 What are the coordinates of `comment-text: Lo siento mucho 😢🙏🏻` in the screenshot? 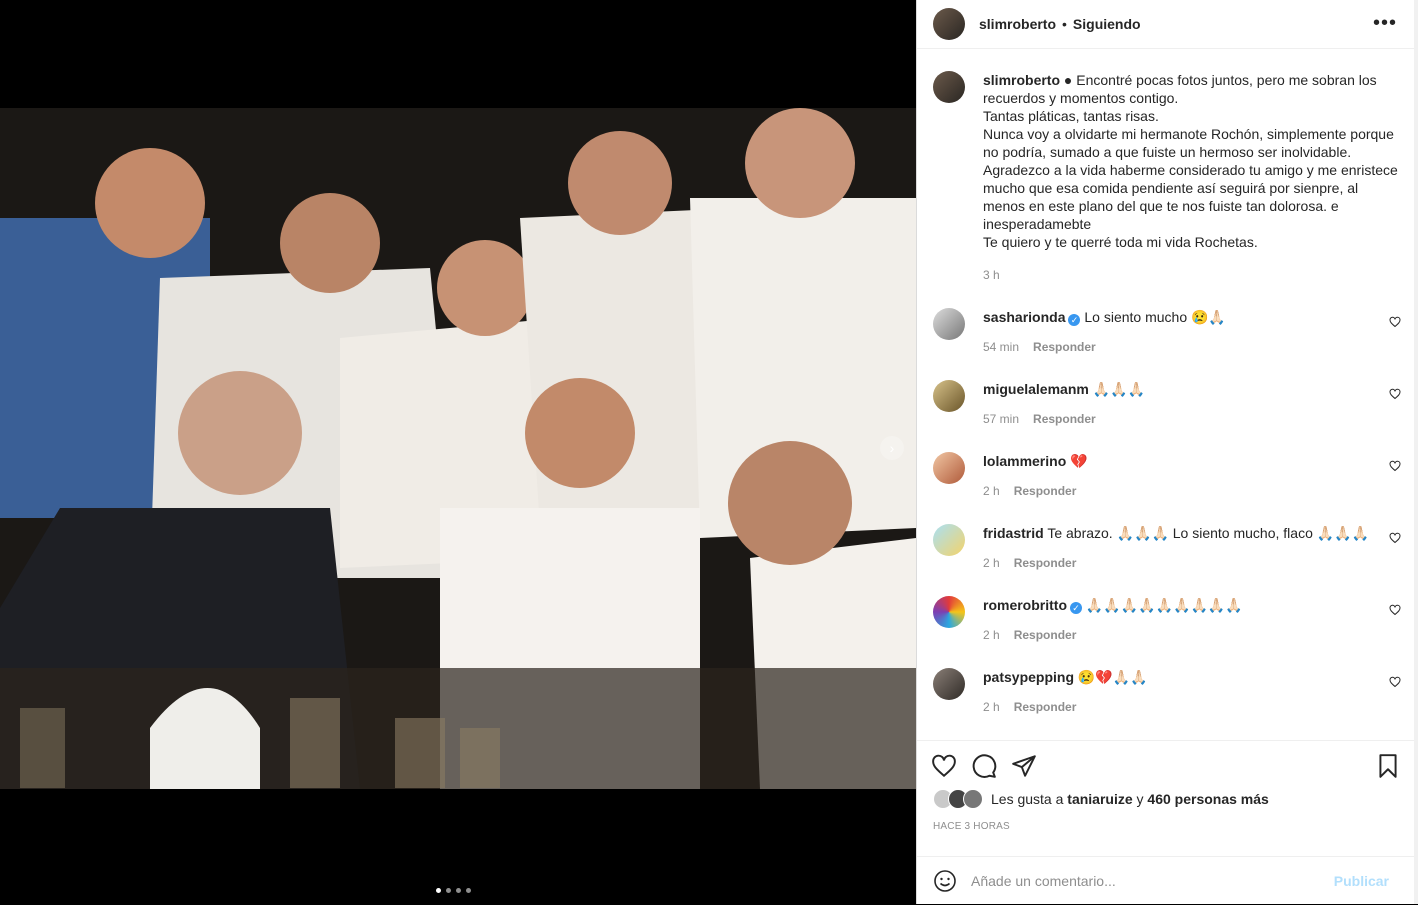 It's located at (1155, 317).